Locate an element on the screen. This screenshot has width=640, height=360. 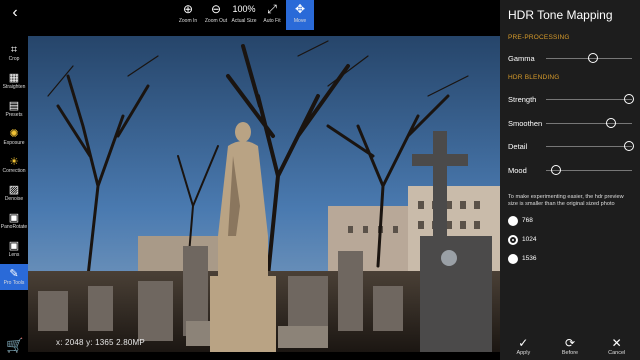
auto-fit-label: Auto Fit is located at coordinates (272, 21).